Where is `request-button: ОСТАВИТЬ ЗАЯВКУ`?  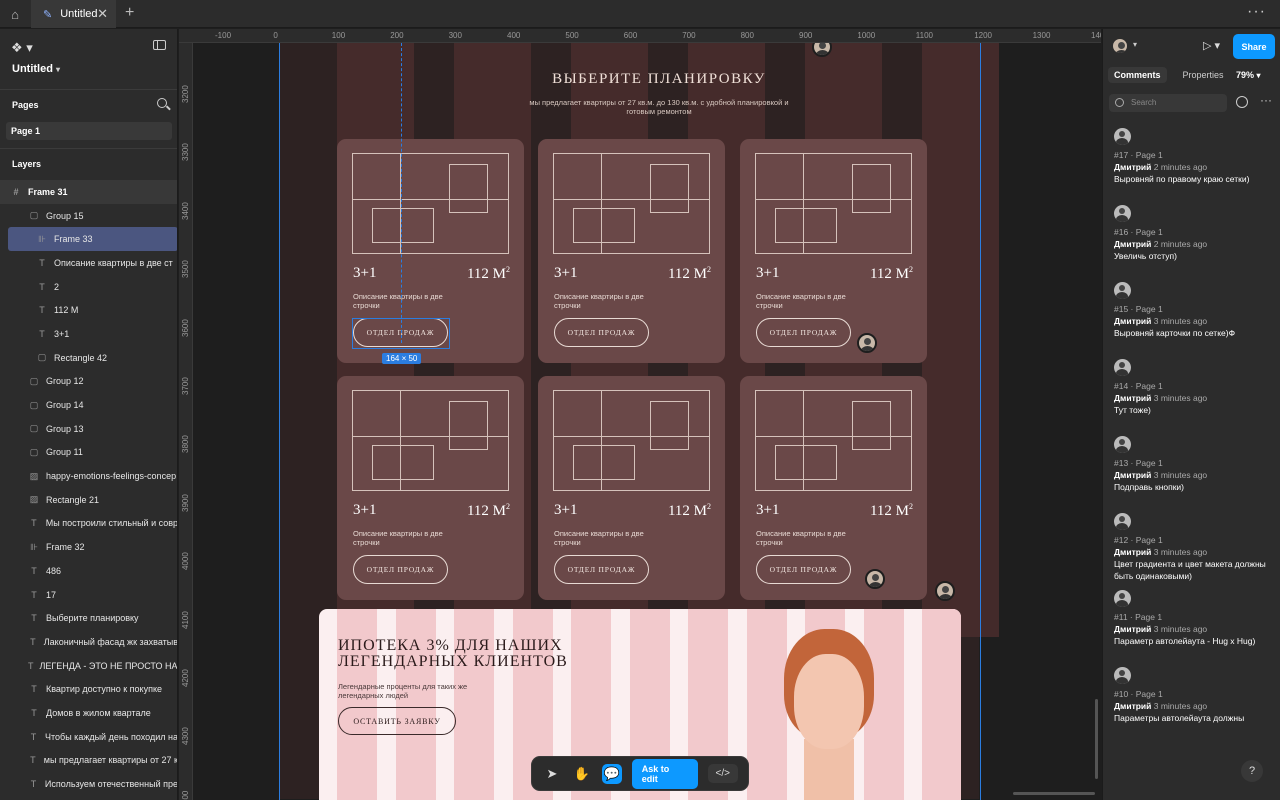 request-button: ОСТАВИТЬ ЗАЯВКУ is located at coordinates (397, 721).